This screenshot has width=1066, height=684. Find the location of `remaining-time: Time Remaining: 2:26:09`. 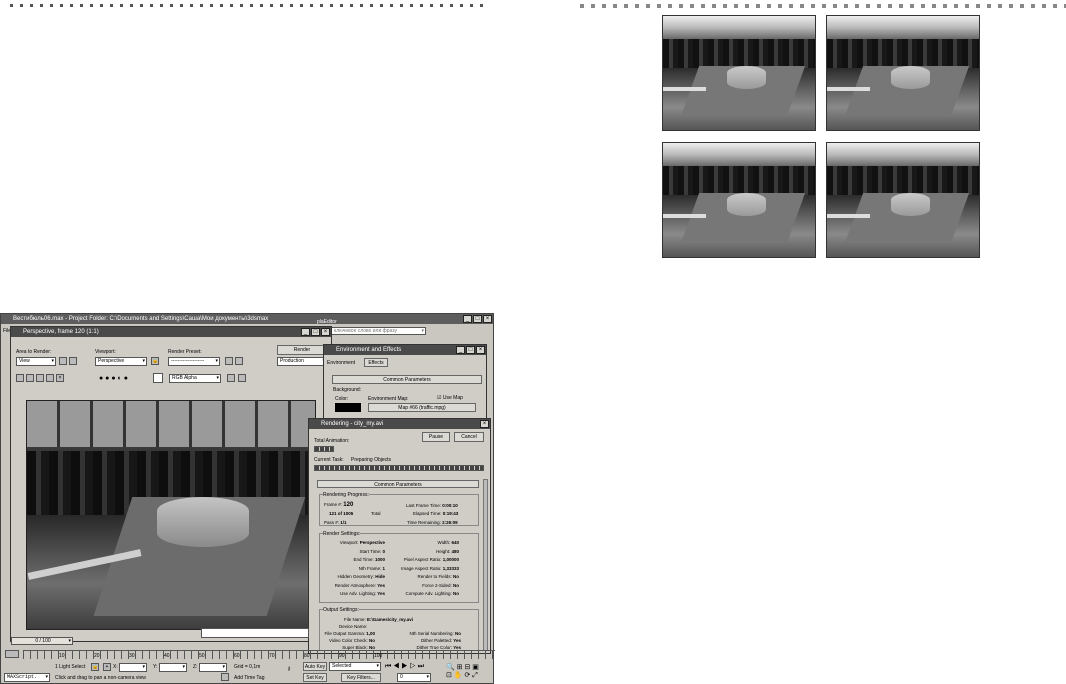

remaining-time: Time Remaining: 2:26:09 is located at coordinates (432, 522).